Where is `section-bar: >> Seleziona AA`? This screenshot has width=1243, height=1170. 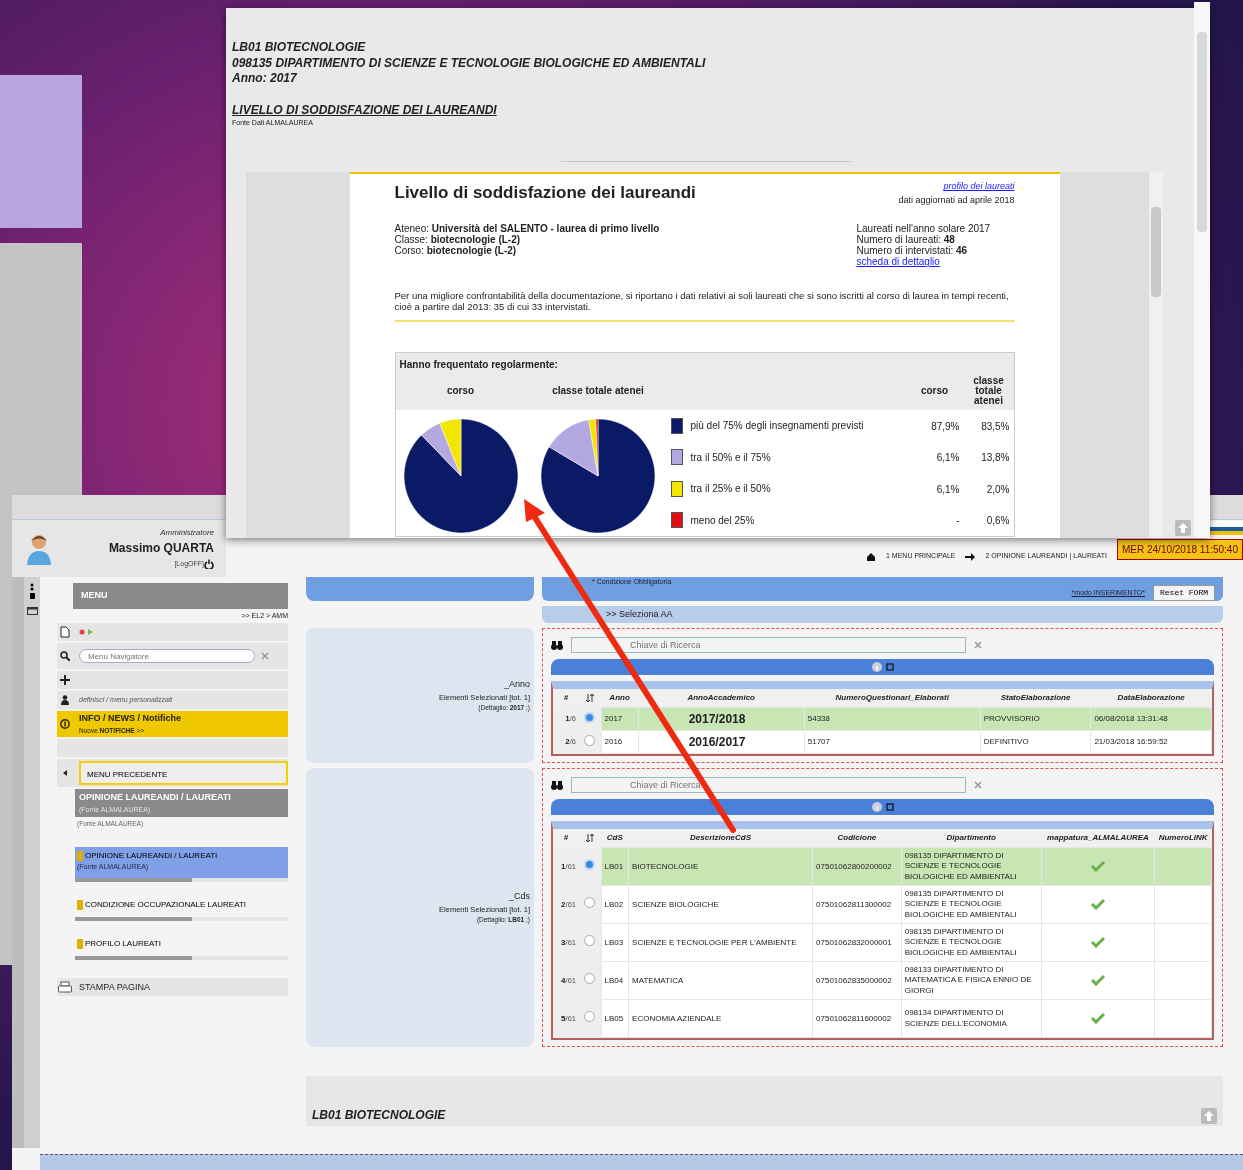
section-bar: >> Seleziona AA is located at coordinates (882, 614).